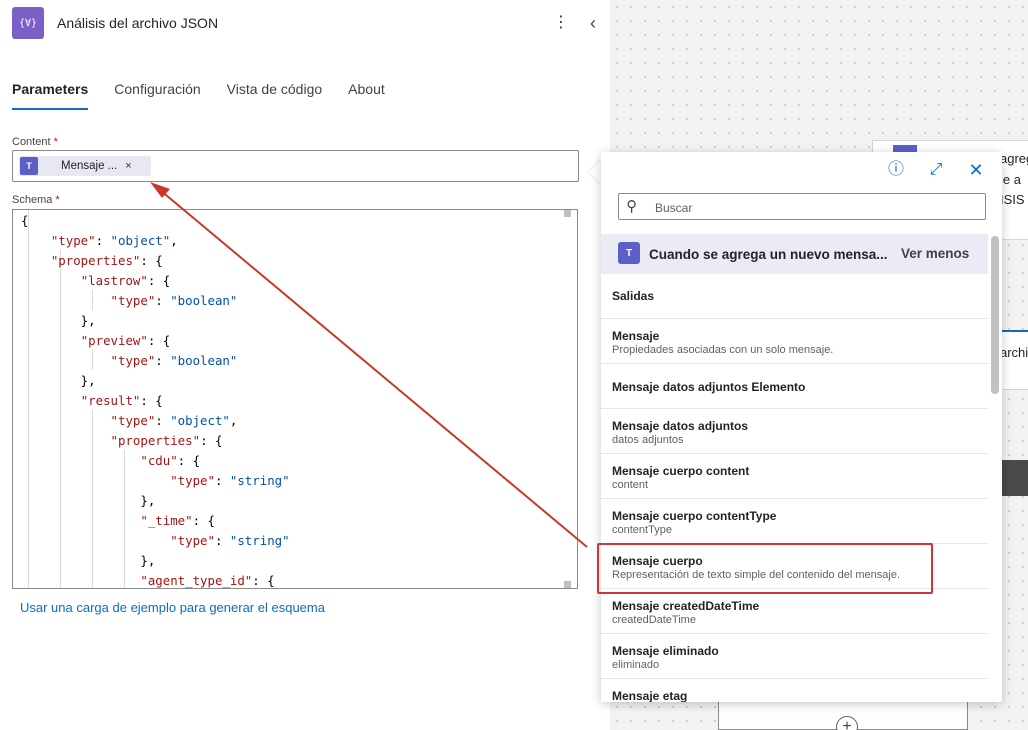 This screenshot has height=730, width=1028. What do you see at coordinates (1010, 179) in the screenshot?
I see `canvas-text: je a` at bounding box center [1010, 179].